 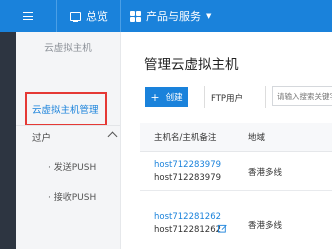 What do you see at coordinates (41, 137) in the screenshot?
I see `sidebar-group-transfer: 过户` at bounding box center [41, 137].